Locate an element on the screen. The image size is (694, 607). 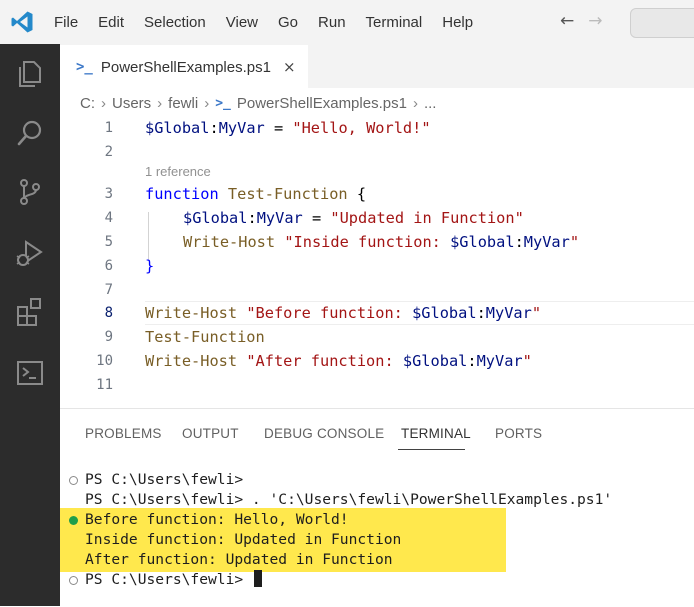
menu-file: File is located at coordinates (66, 22).